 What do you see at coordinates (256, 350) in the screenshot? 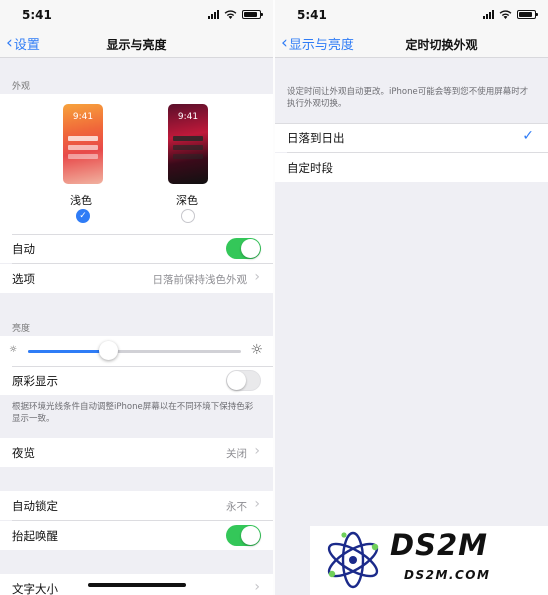
I see `sun-large-icon: ☼` at bounding box center [256, 350].